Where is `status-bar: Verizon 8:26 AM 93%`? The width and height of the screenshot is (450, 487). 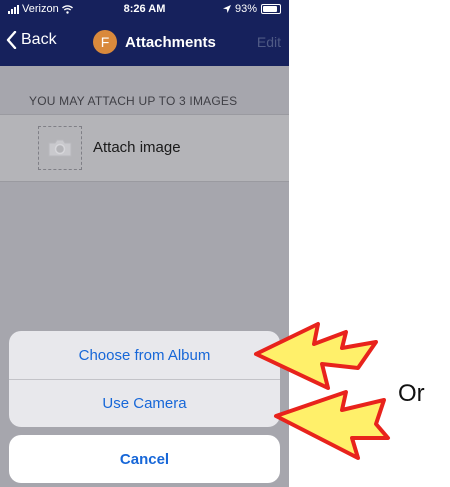
status-bar: Verizon 8:26 AM 93% is located at coordinates (144, 10).